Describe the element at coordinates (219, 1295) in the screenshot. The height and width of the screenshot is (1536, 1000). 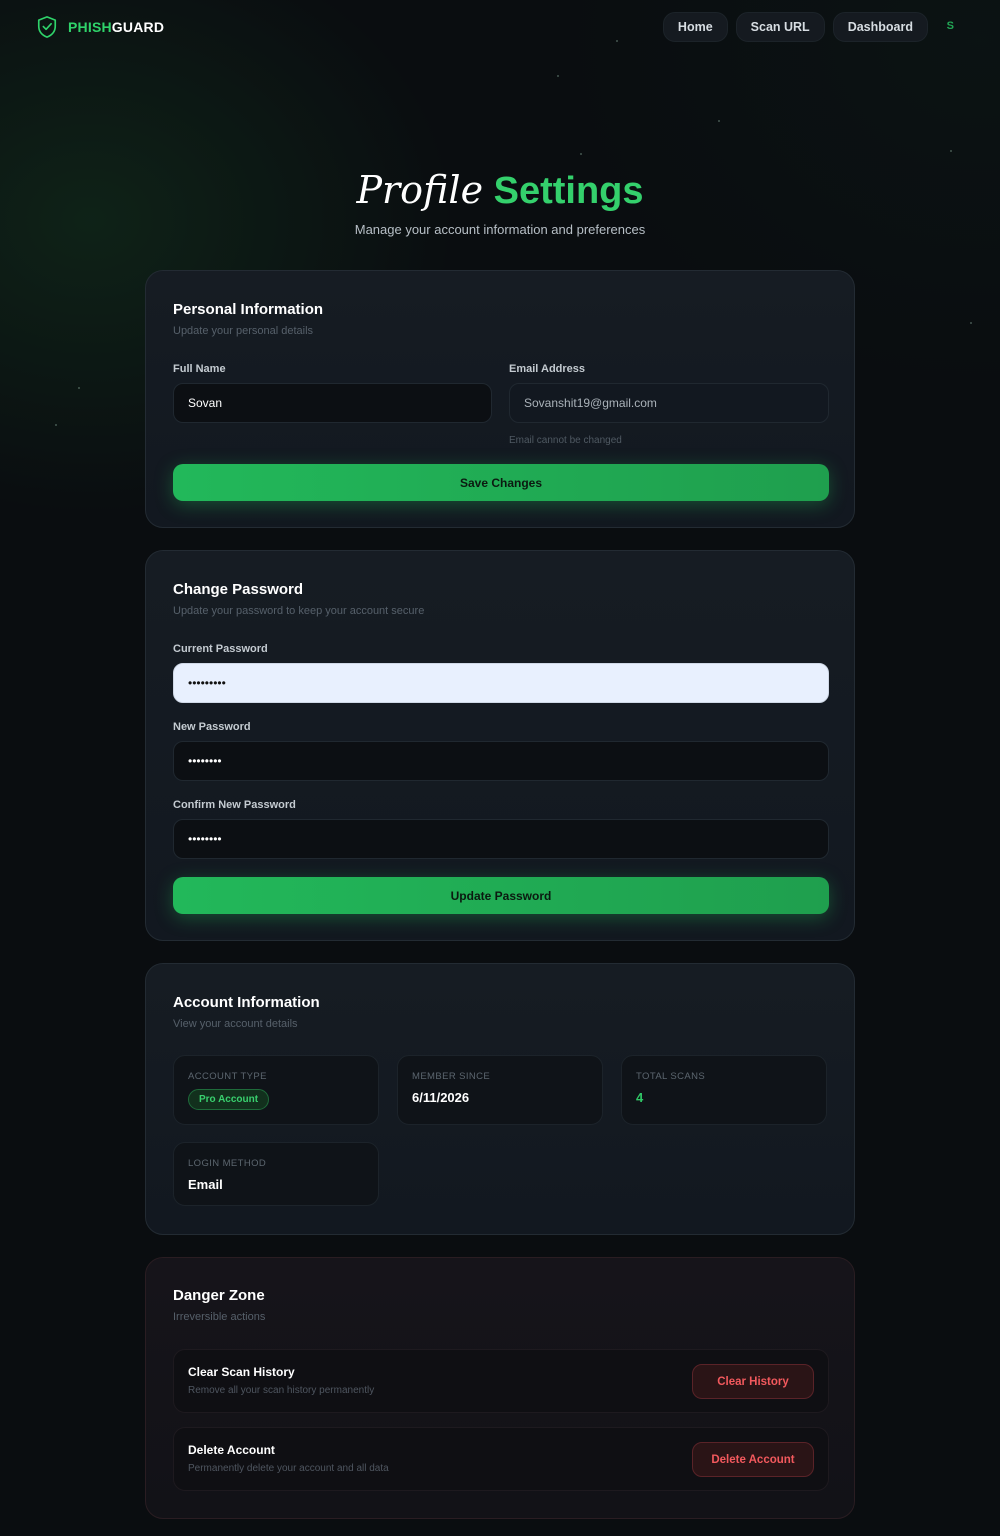
I see `card-title: Danger Zone` at that location.